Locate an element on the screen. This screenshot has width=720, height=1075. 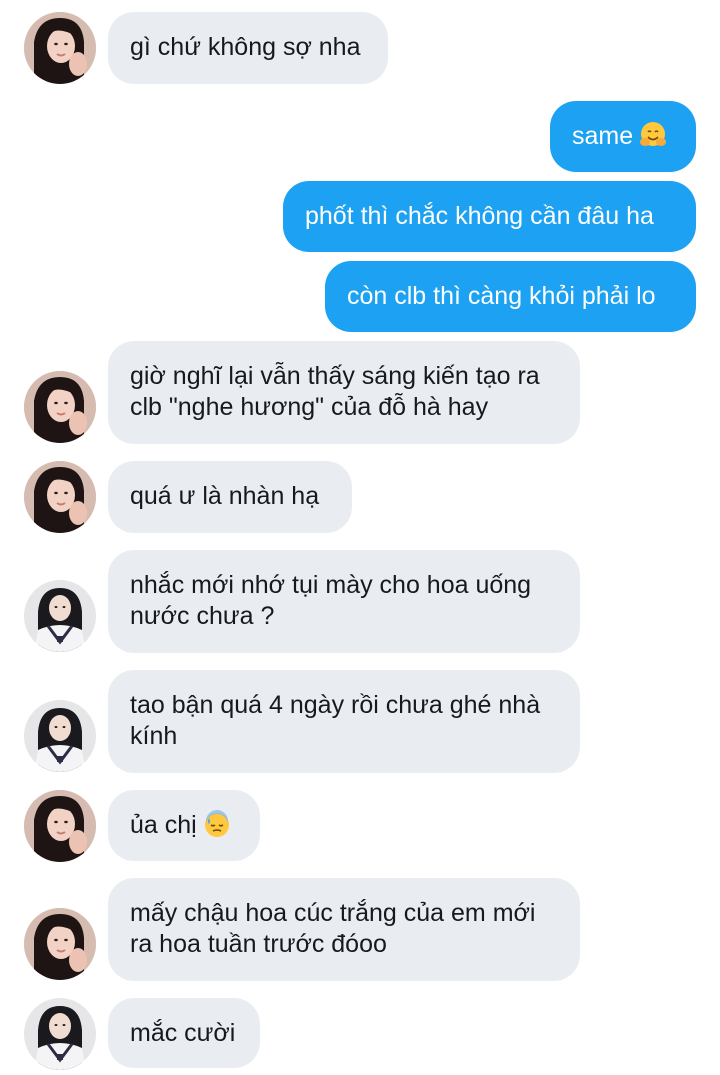
message-line: nước chưa ? is located at coordinates (202, 616).